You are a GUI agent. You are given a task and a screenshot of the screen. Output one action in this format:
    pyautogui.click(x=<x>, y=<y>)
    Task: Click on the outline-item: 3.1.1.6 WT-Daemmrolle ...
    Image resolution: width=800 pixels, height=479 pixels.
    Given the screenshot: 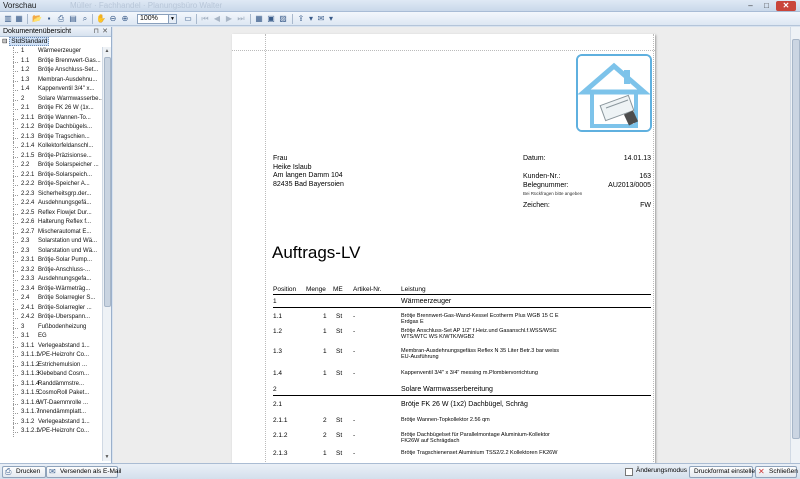 What is the action you would take?
    pyautogui.click(x=51, y=403)
    